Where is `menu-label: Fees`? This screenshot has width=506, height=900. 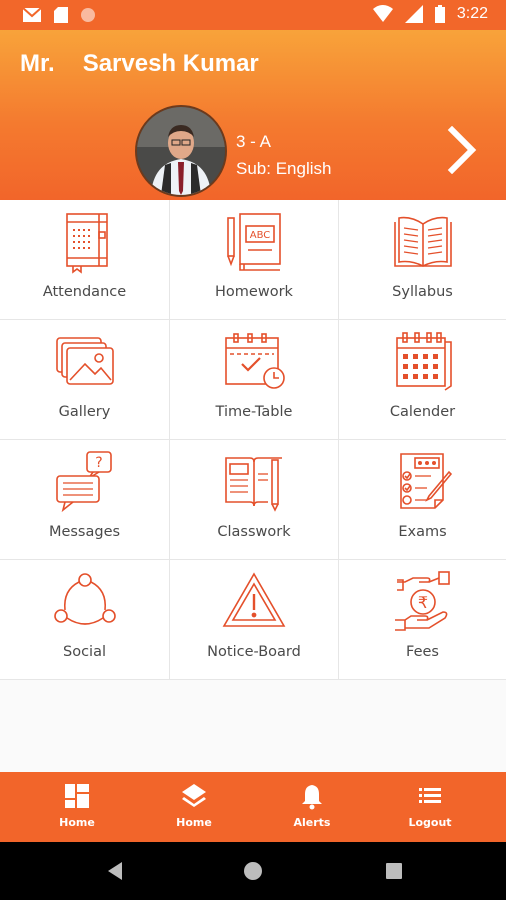 menu-label: Fees is located at coordinates (422, 652).